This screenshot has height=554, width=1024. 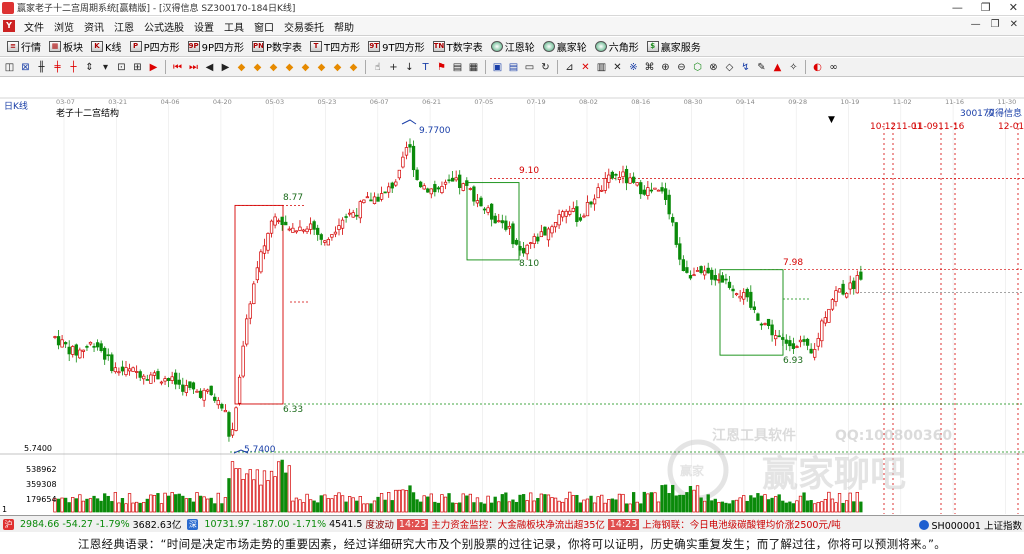 I want to click on menu-file: 文件, so click(x=34, y=26).